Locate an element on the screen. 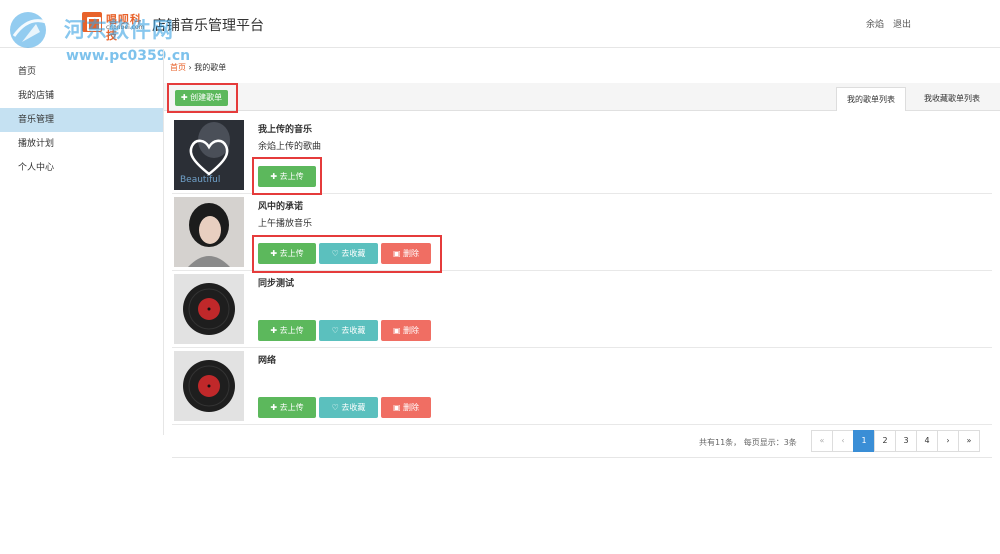 The height and width of the screenshot is (554, 1000). pagination-info: 共有11条， 每页显示：3条 is located at coordinates (748, 442).